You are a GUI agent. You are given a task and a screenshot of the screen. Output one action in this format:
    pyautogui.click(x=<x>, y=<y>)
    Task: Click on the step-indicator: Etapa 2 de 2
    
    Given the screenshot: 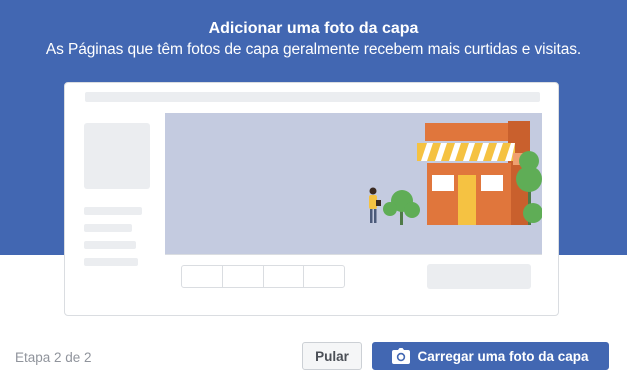 What is the action you would take?
    pyautogui.click(x=53, y=357)
    